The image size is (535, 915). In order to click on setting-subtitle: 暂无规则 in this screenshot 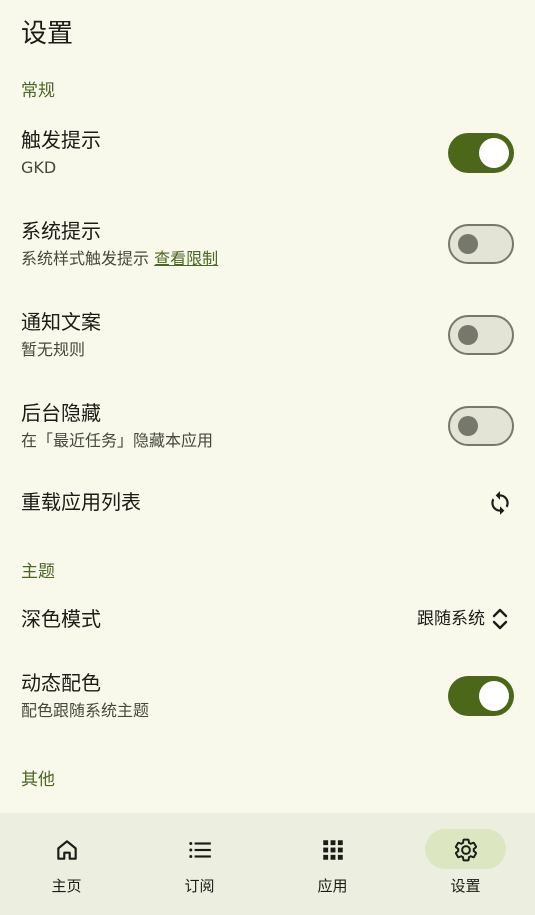, I will do `click(53, 349)`.